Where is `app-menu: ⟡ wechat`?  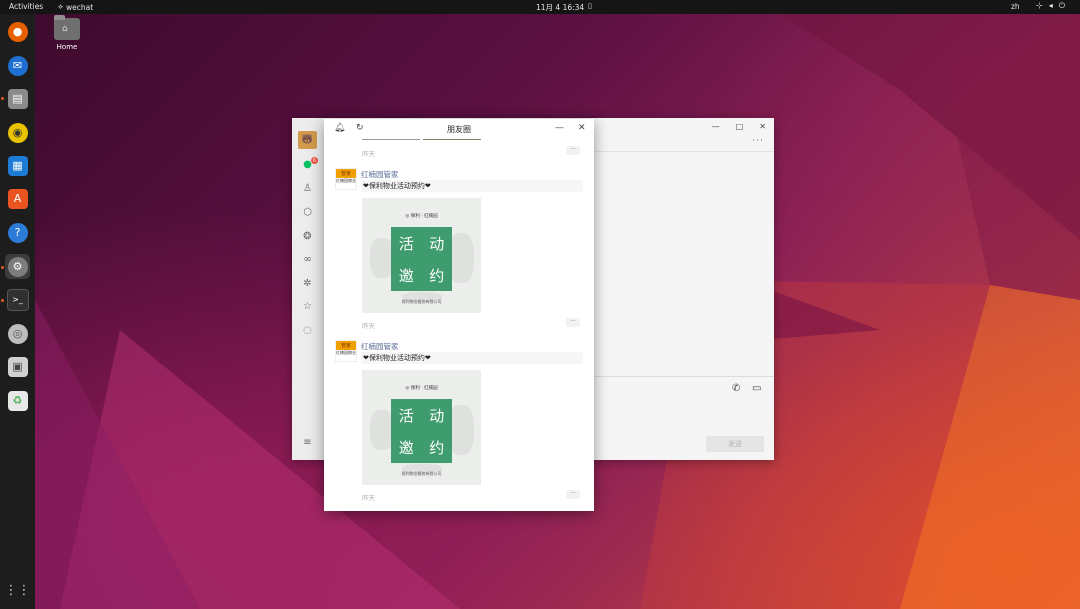 app-menu: ⟡ wechat is located at coordinates (75, 7).